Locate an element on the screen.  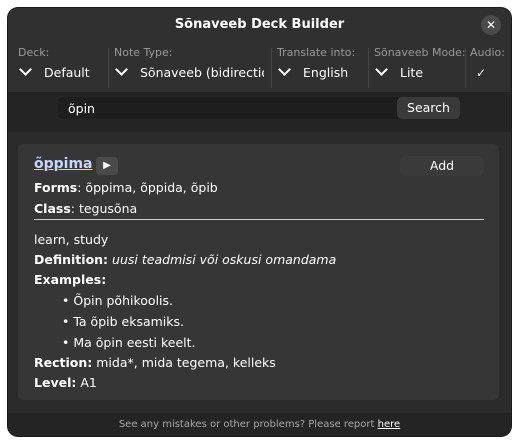
level-line: Level: A1 is located at coordinates (65, 382).